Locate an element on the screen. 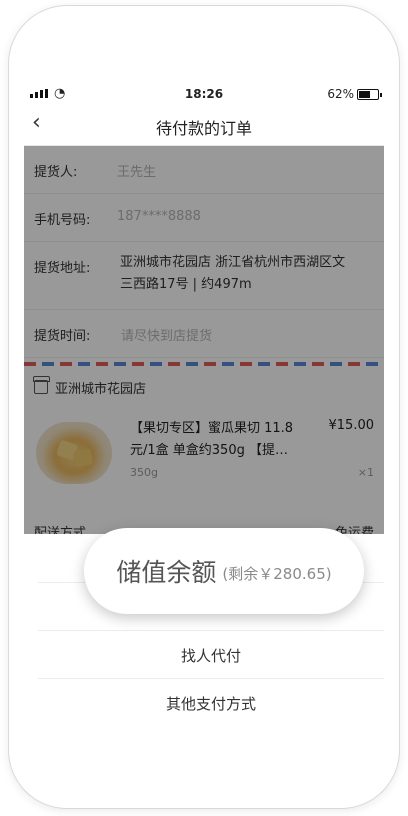  page-title: 待付款的订单 is located at coordinates (203, 128).